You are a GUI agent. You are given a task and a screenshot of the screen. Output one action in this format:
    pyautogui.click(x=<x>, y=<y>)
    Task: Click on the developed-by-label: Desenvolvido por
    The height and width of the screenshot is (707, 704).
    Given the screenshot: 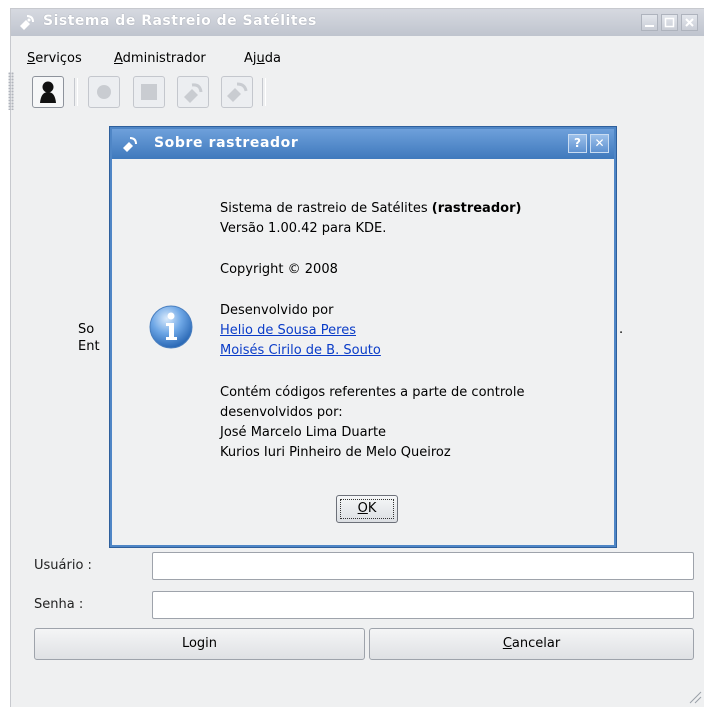 What is the action you would take?
    pyautogui.click(x=277, y=310)
    